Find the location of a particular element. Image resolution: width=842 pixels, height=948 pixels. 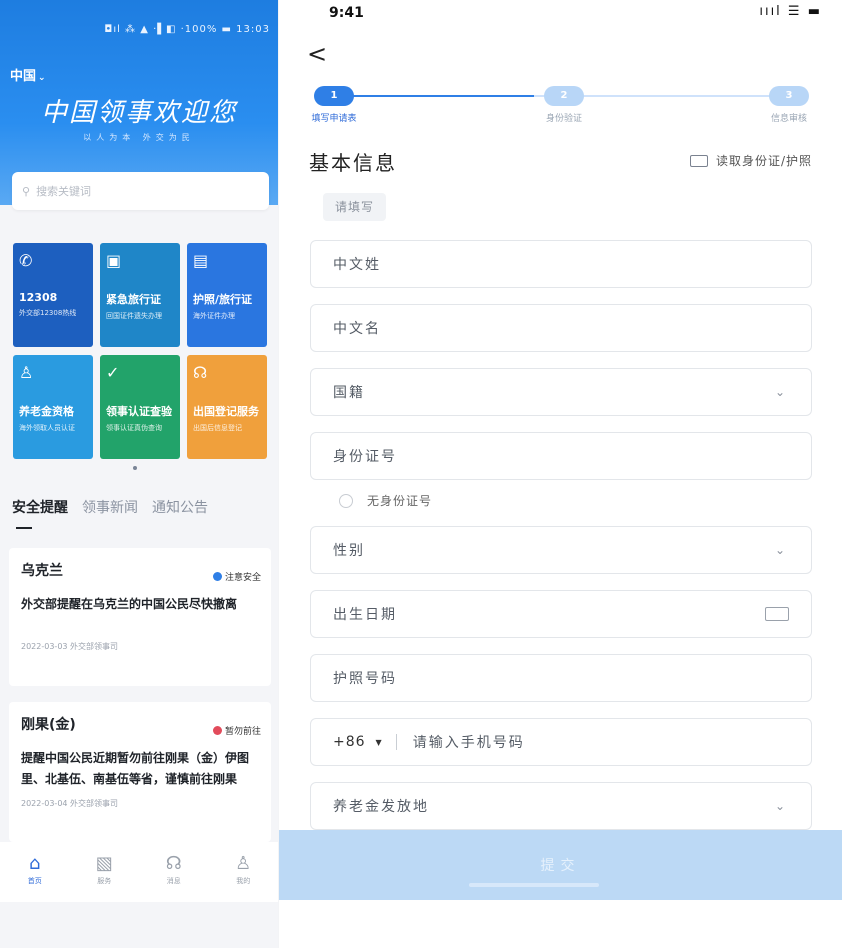

search-input: ⚲ 搜索关键词 is located at coordinates (140, 191).